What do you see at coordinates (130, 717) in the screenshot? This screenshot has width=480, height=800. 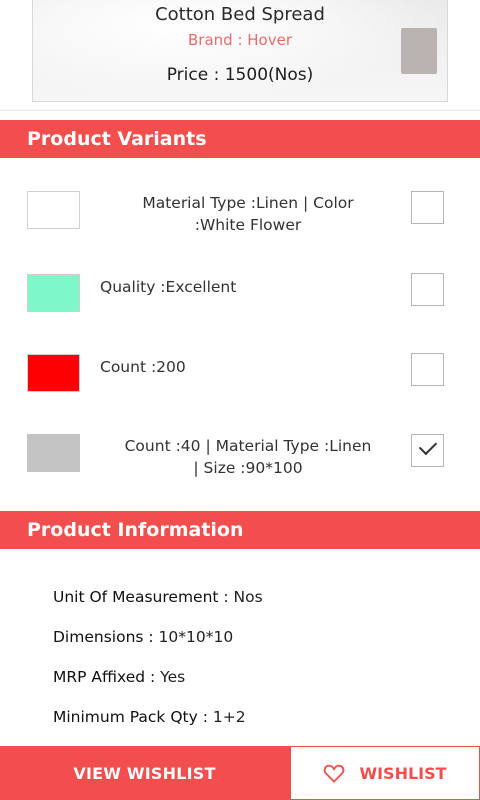 I see `info-key: Minimum Pack Qty :` at bounding box center [130, 717].